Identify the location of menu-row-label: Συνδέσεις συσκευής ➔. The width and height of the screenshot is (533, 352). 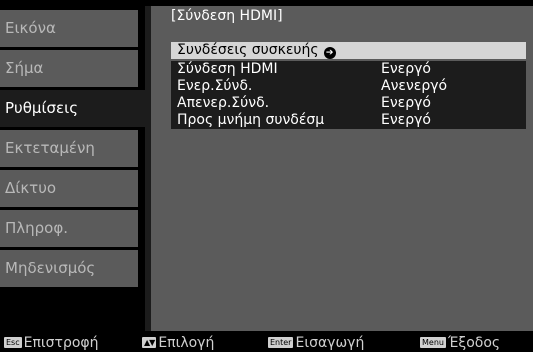
(256, 50).